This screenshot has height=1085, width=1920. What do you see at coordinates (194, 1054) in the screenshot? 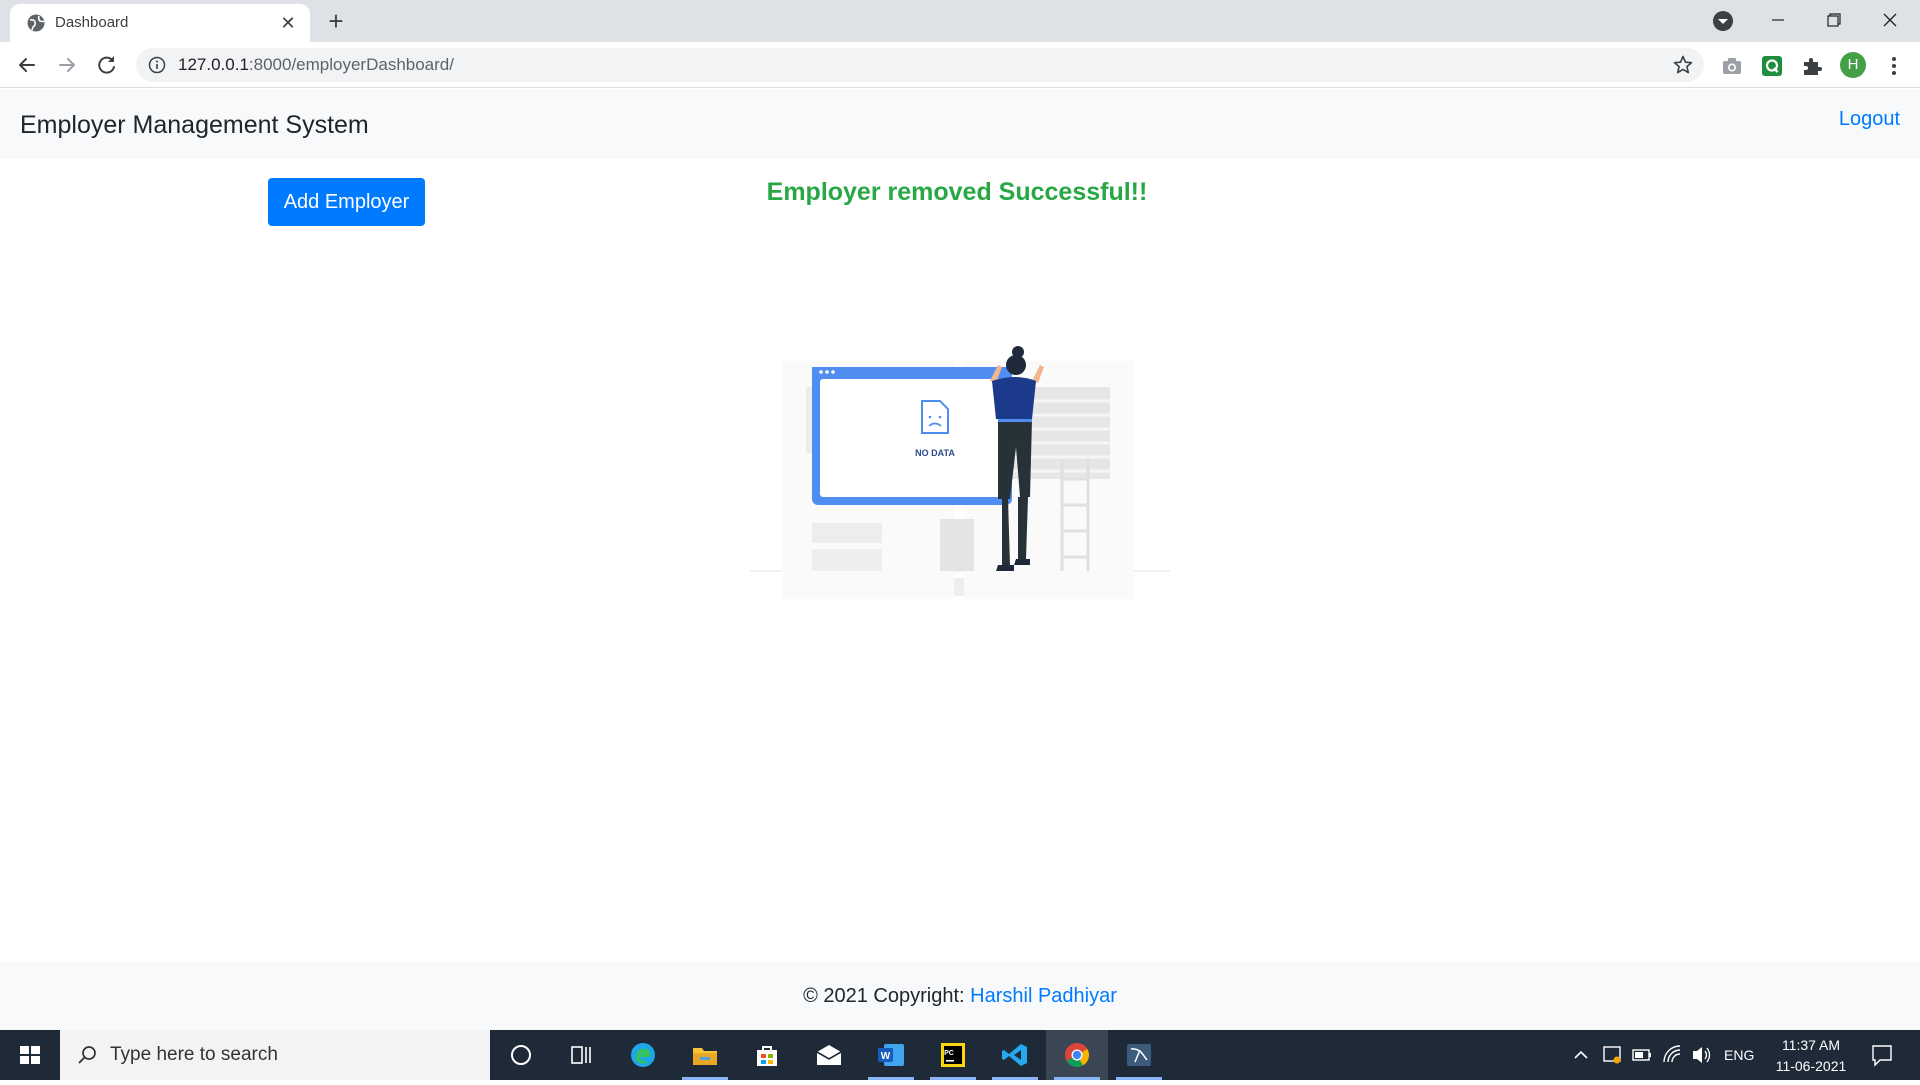
I see `search-placeholder: Type here to search` at bounding box center [194, 1054].